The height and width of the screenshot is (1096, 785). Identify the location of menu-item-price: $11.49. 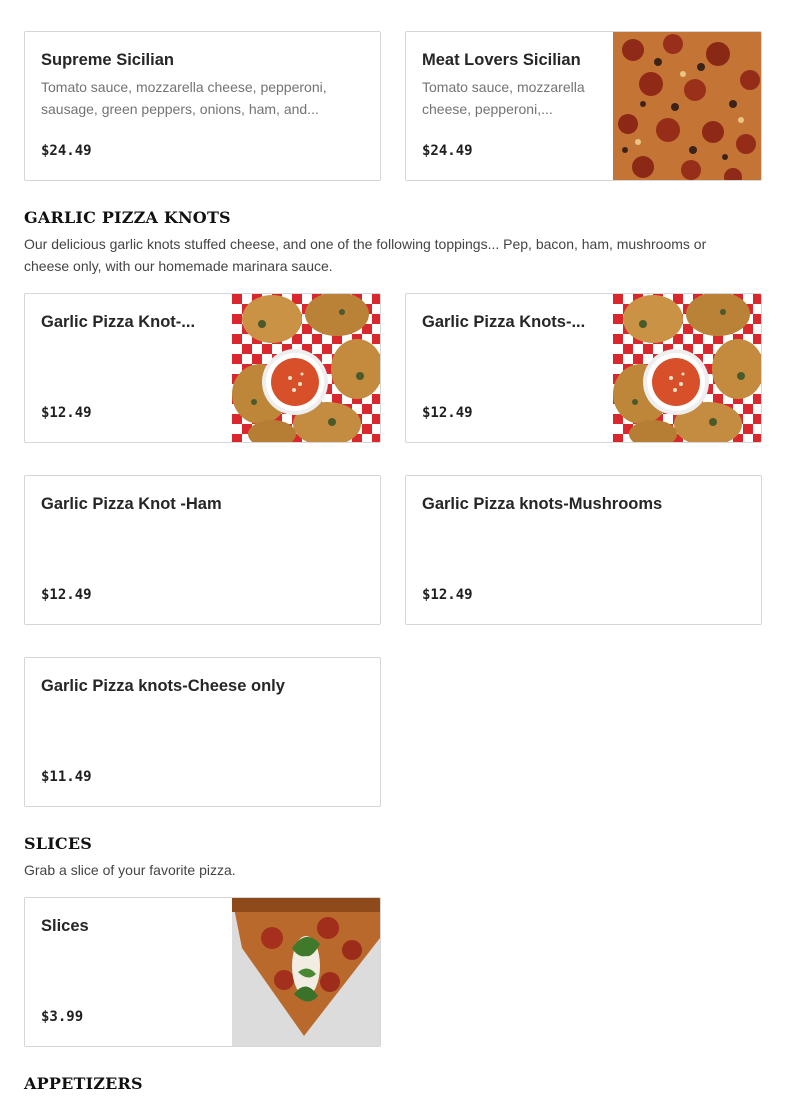
(66, 777).